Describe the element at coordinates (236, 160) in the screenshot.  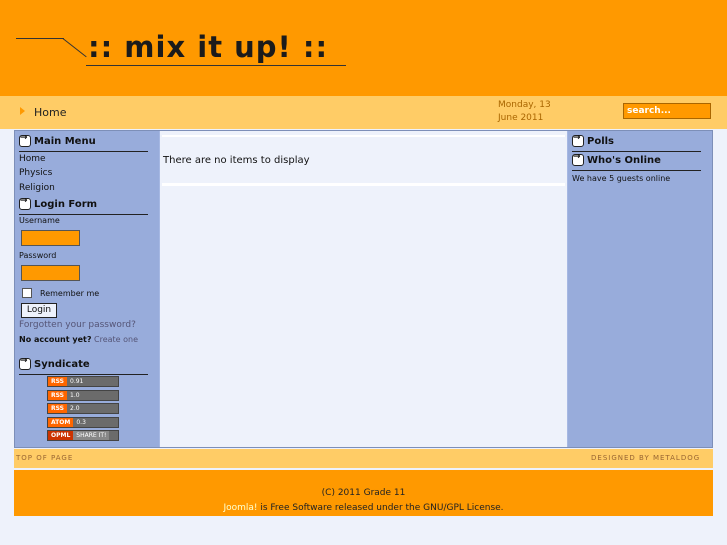
I see `empty-message: There are no items to display` at that location.